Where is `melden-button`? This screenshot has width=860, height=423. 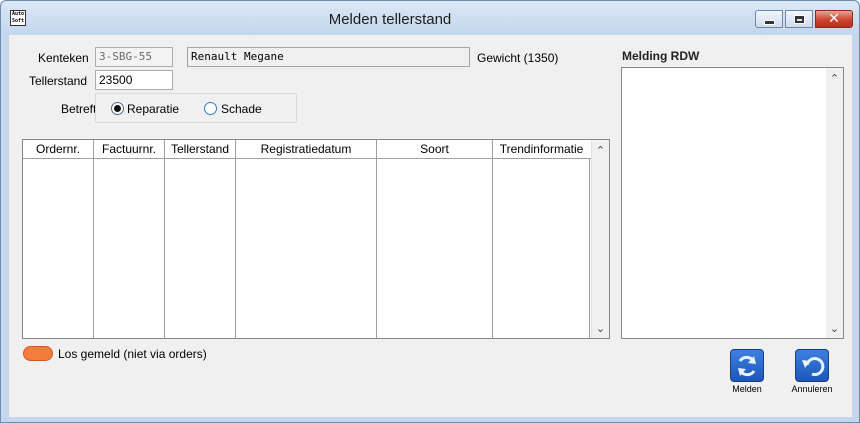
melden-button is located at coordinates (747, 365).